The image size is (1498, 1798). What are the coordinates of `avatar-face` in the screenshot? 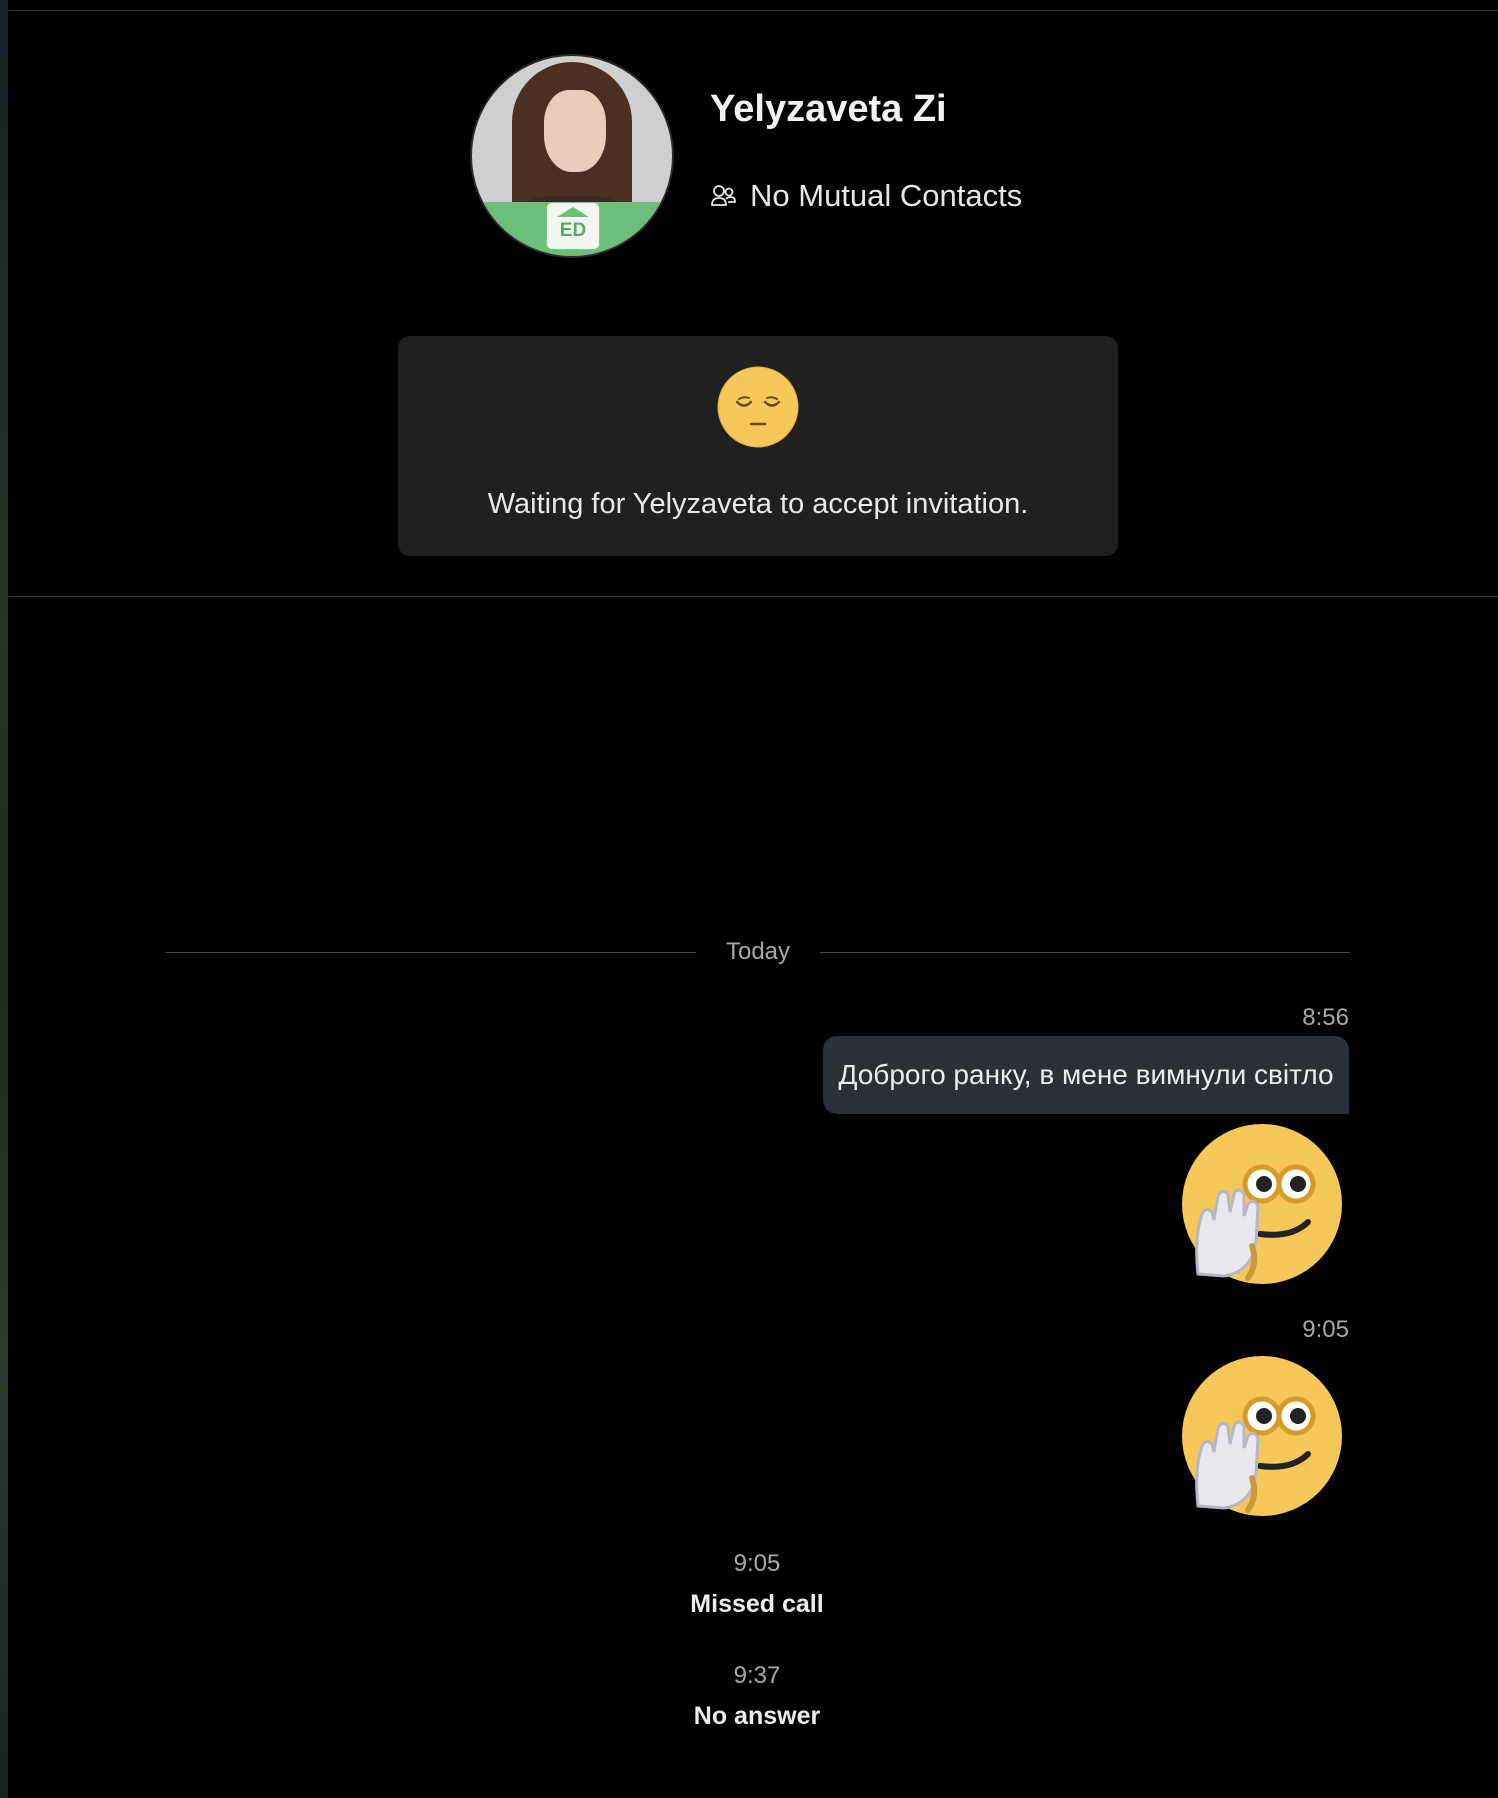 It's located at (575, 131).